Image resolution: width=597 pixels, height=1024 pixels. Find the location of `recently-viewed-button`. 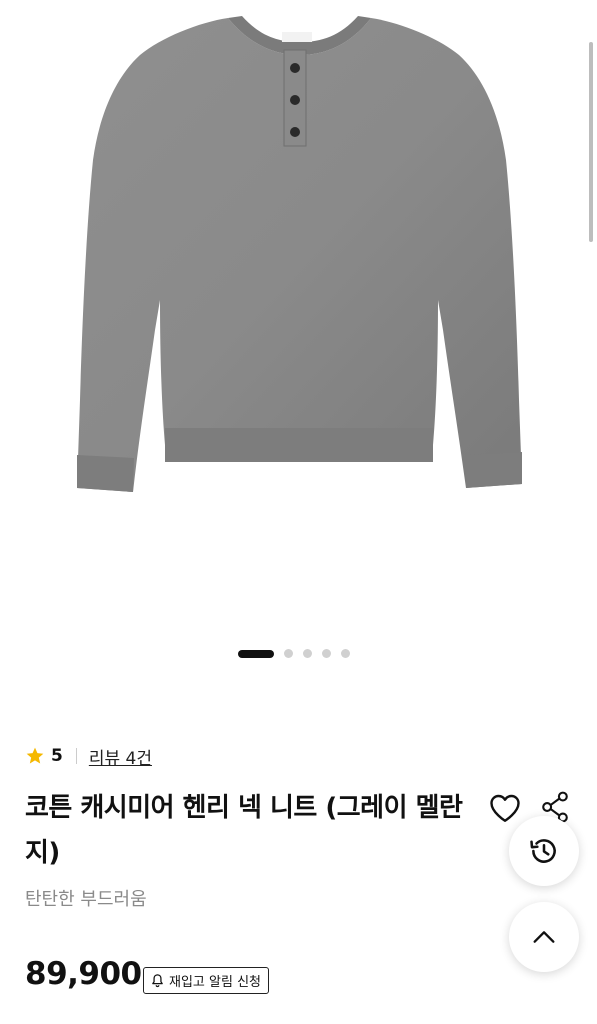

recently-viewed-button is located at coordinates (544, 851).